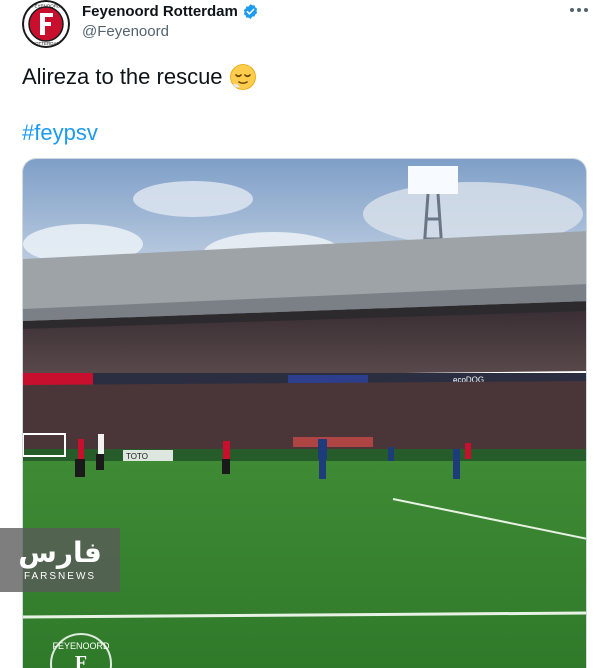 This screenshot has height=668, width=597. I want to click on svg-text: ROTTERDAM, so click(46, 43).